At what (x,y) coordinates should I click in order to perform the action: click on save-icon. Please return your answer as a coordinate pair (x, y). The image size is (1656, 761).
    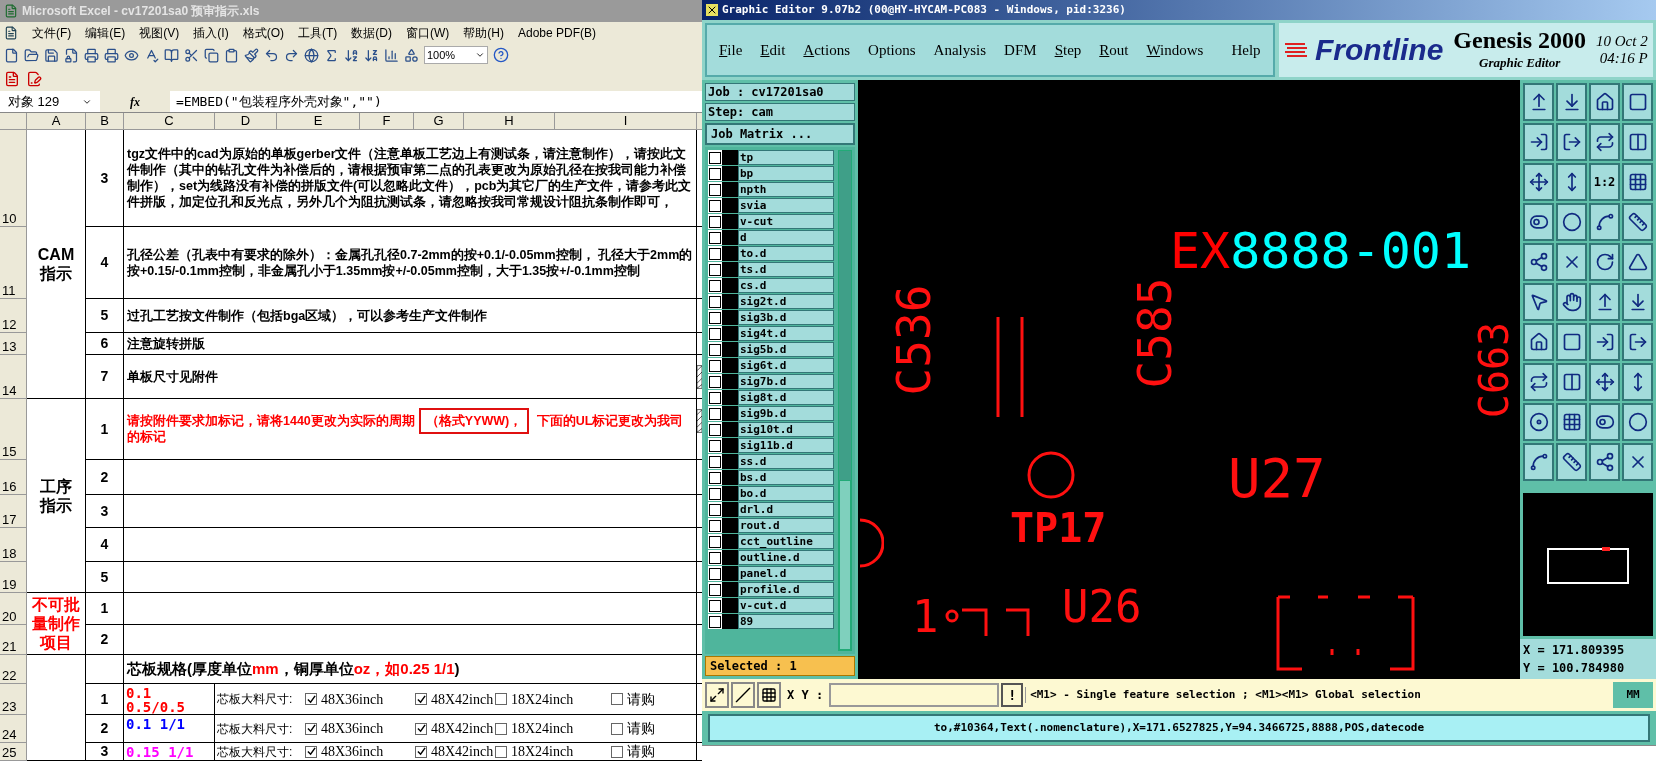
    Looking at the image, I should click on (51, 55).